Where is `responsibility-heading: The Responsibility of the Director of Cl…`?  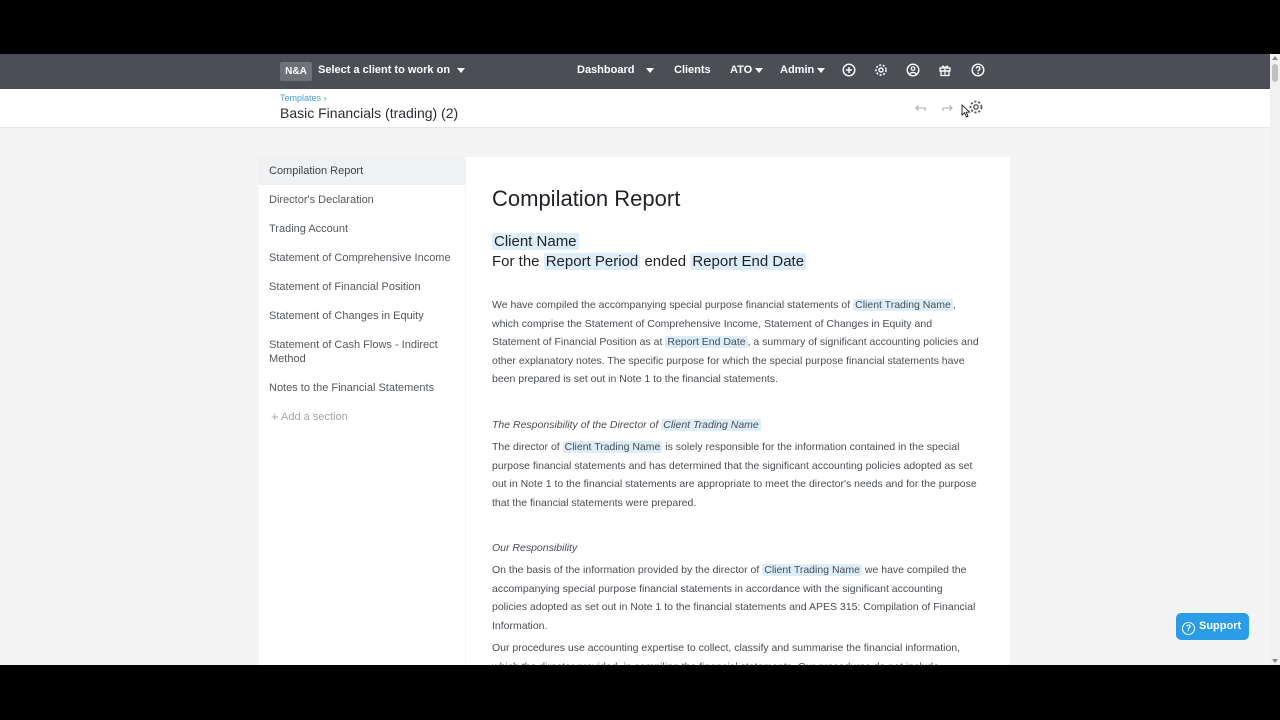 responsibility-heading: The Responsibility of the Director of Cl… is located at coordinates (626, 425).